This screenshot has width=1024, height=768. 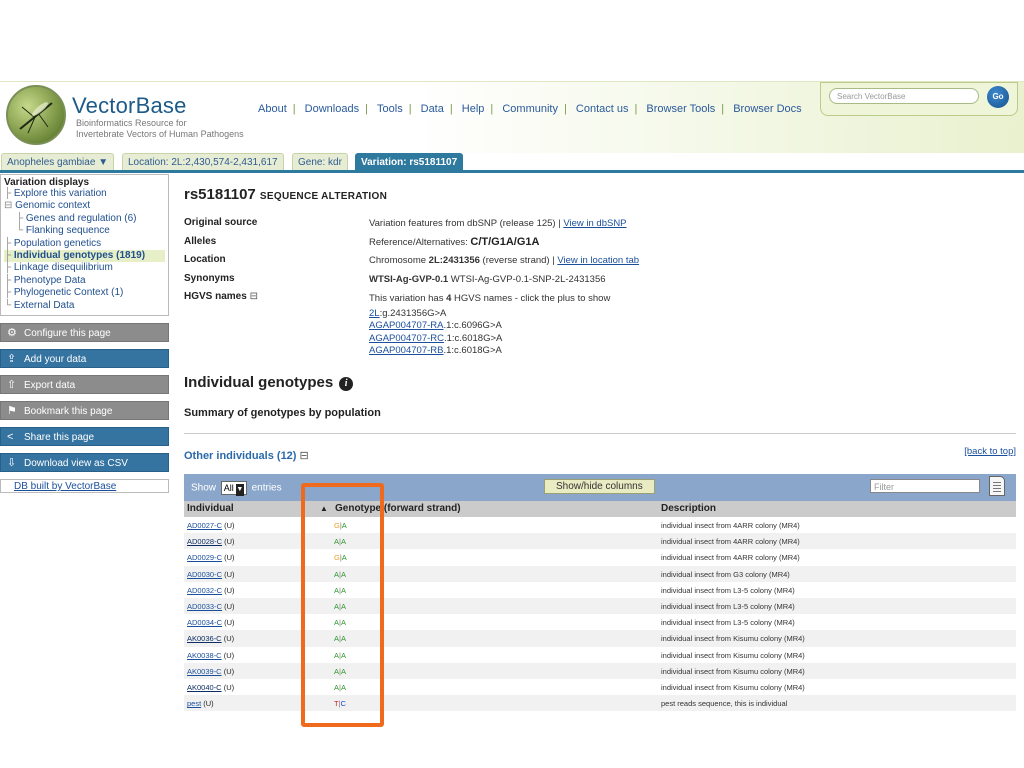 I want to click on individual-cell: AD0029-C (U), so click(x=211, y=557).